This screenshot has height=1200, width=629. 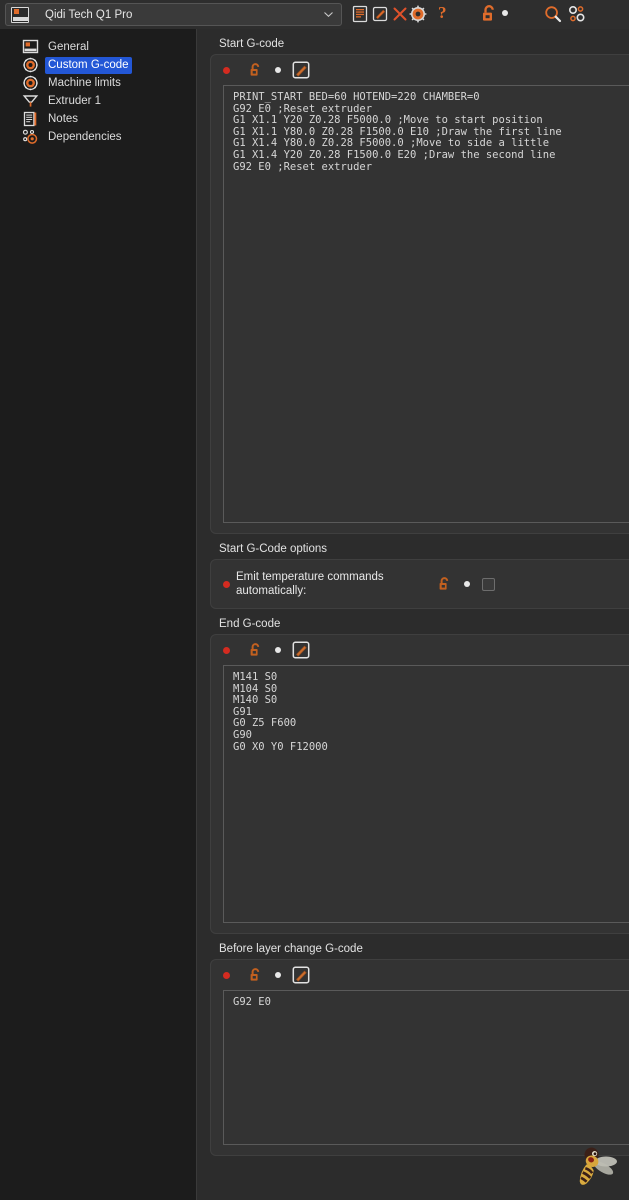 What do you see at coordinates (577, 14) in the screenshot?
I see `compare-presets-icon` at bounding box center [577, 14].